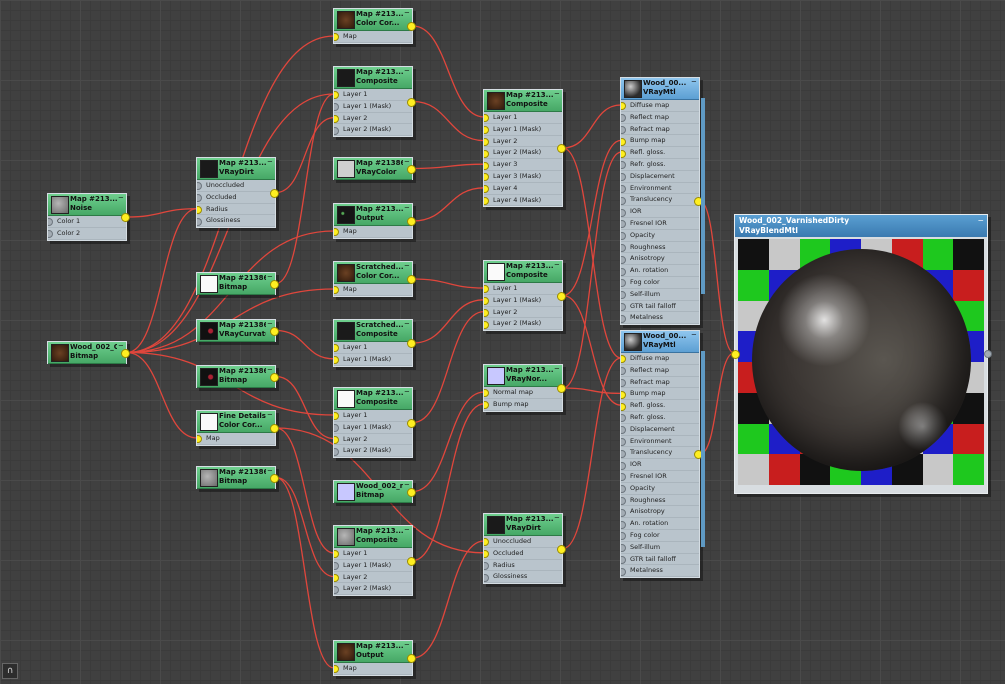 The width and height of the screenshot is (1005, 684). Describe the element at coordinates (660, 383) in the screenshot. I see `input-slot: Refract map` at that location.